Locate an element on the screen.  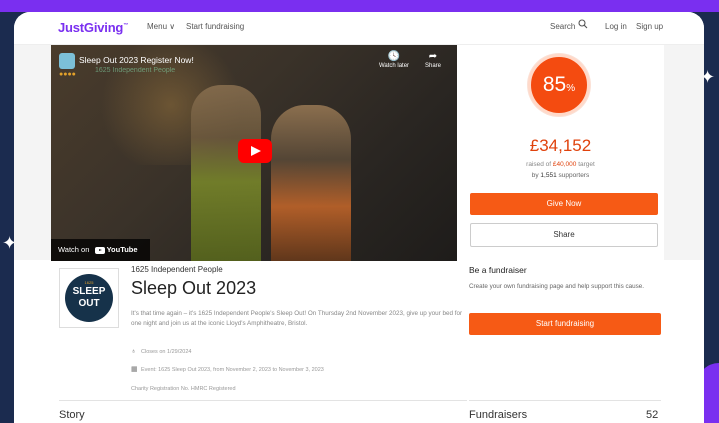
watch-on-youtube-button: Watch on YouTube is located at coordinates (100, 250).